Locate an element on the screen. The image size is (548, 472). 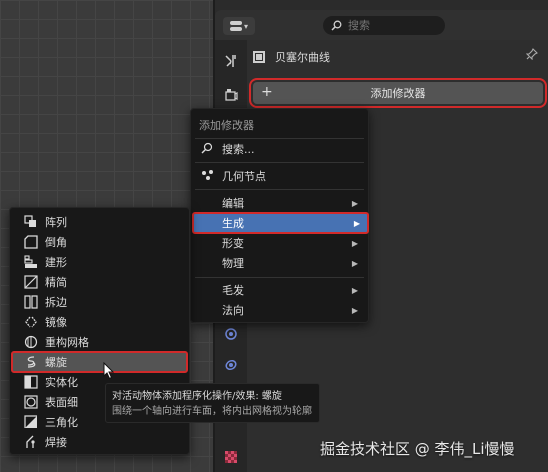
submenu-item-label: 阵列 is located at coordinates (56, 222).